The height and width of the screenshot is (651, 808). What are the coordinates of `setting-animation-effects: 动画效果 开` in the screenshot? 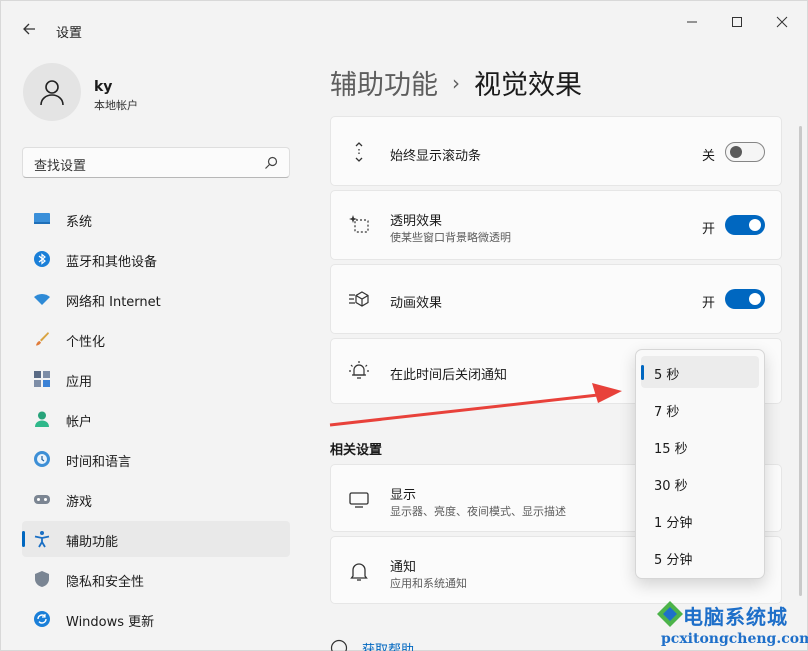 It's located at (556, 299).